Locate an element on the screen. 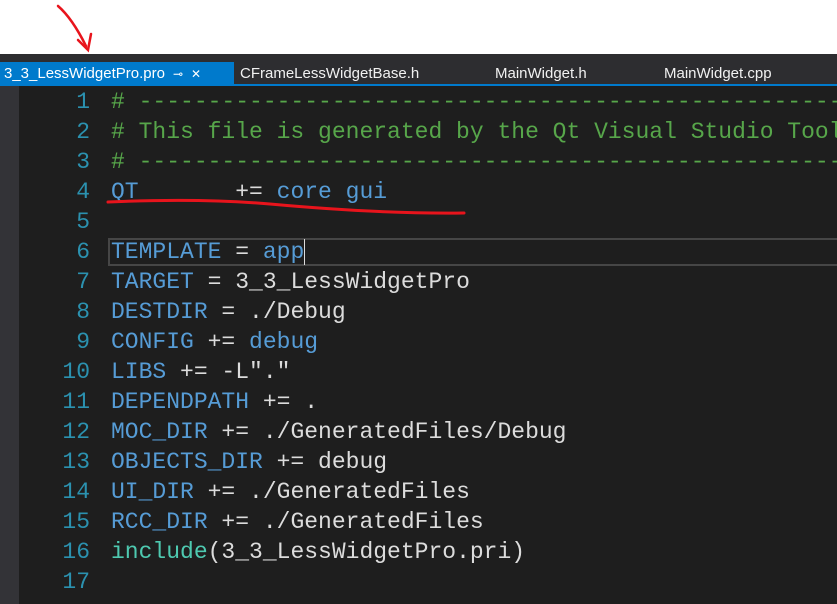  code-token: LIBS is located at coordinates (139, 372).